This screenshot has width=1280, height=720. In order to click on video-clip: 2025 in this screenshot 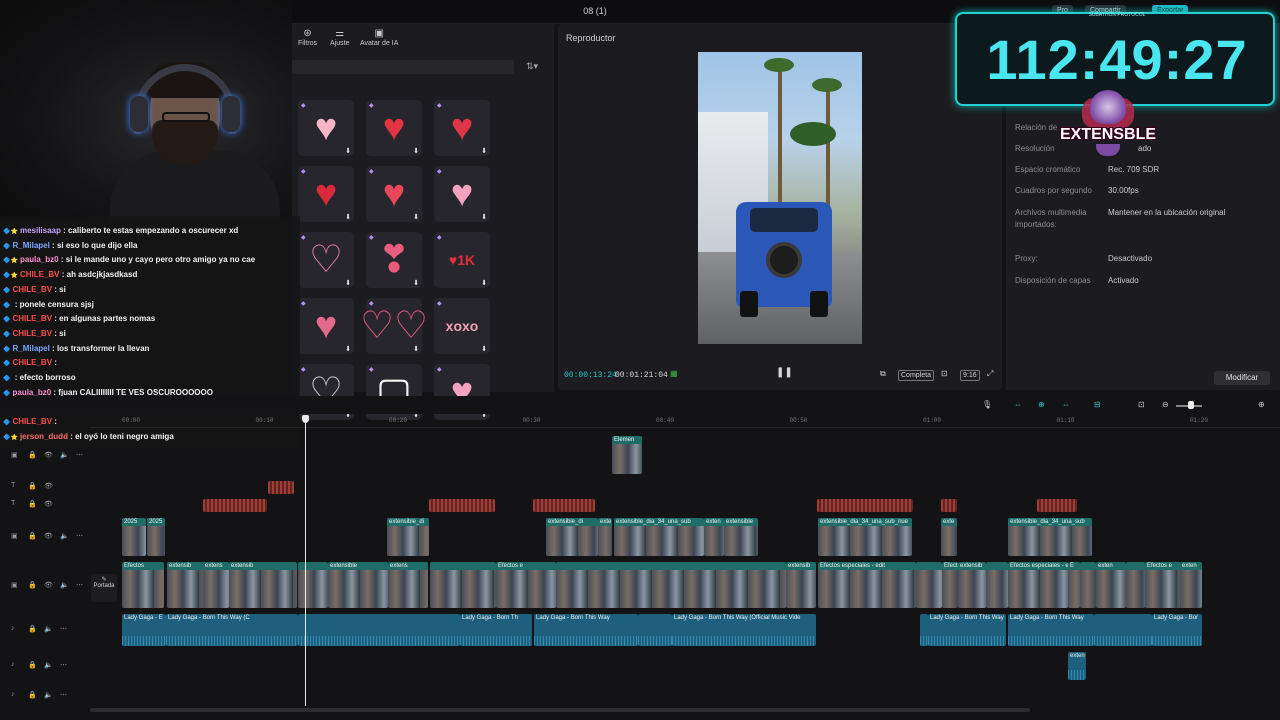, I will do `click(156, 537)`.